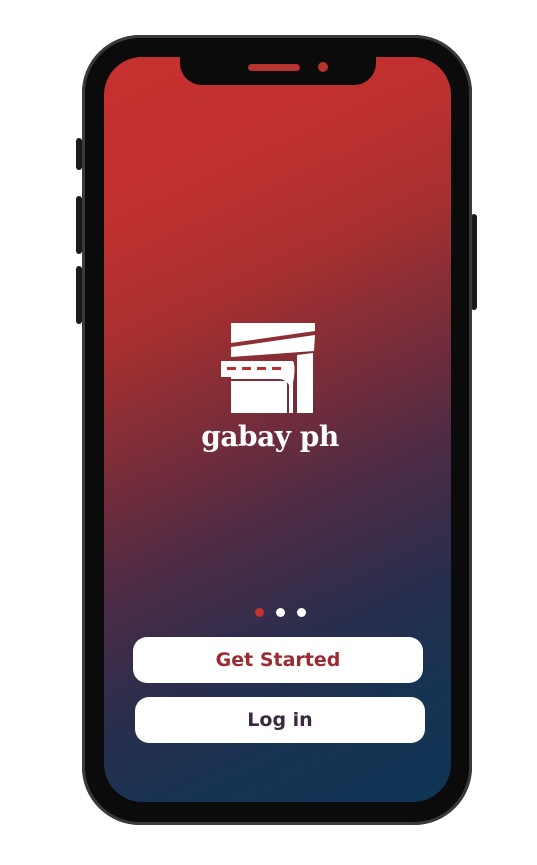 The image size is (537, 865). I want to click on phone-notch, so click(278, 70).